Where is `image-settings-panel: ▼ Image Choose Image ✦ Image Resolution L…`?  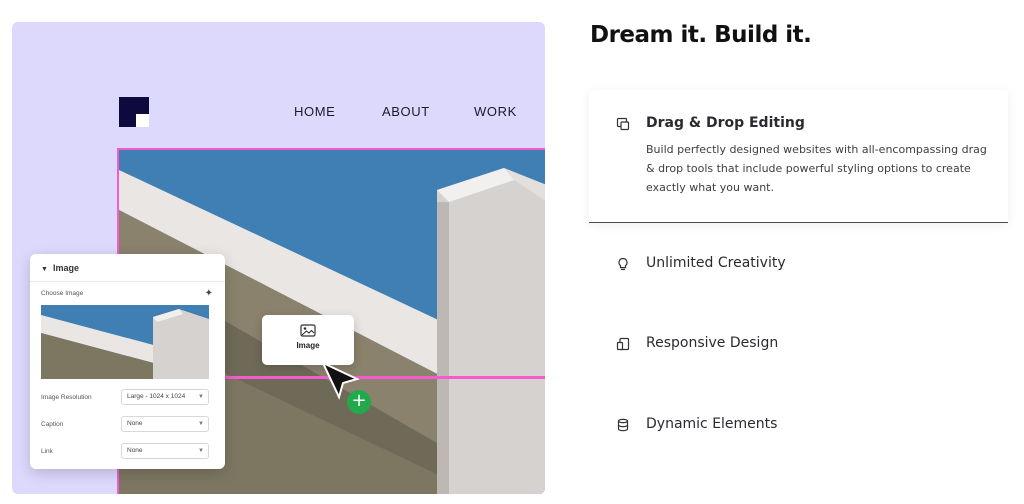 image-settings-panel: ▼ Image Choose Image ✦ Image Resolution L… is located at coordinates (127, 361).